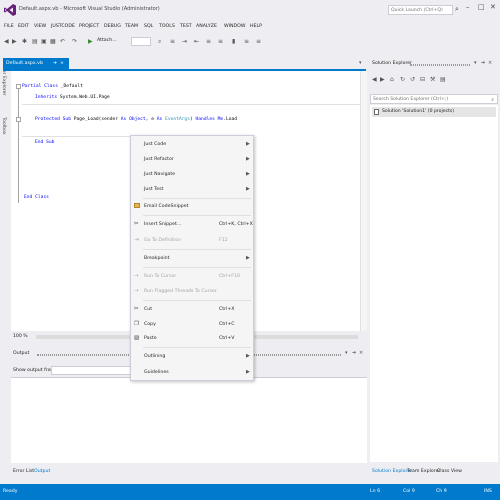  I want to click on pin-icon: ➔, so click(55, 63).